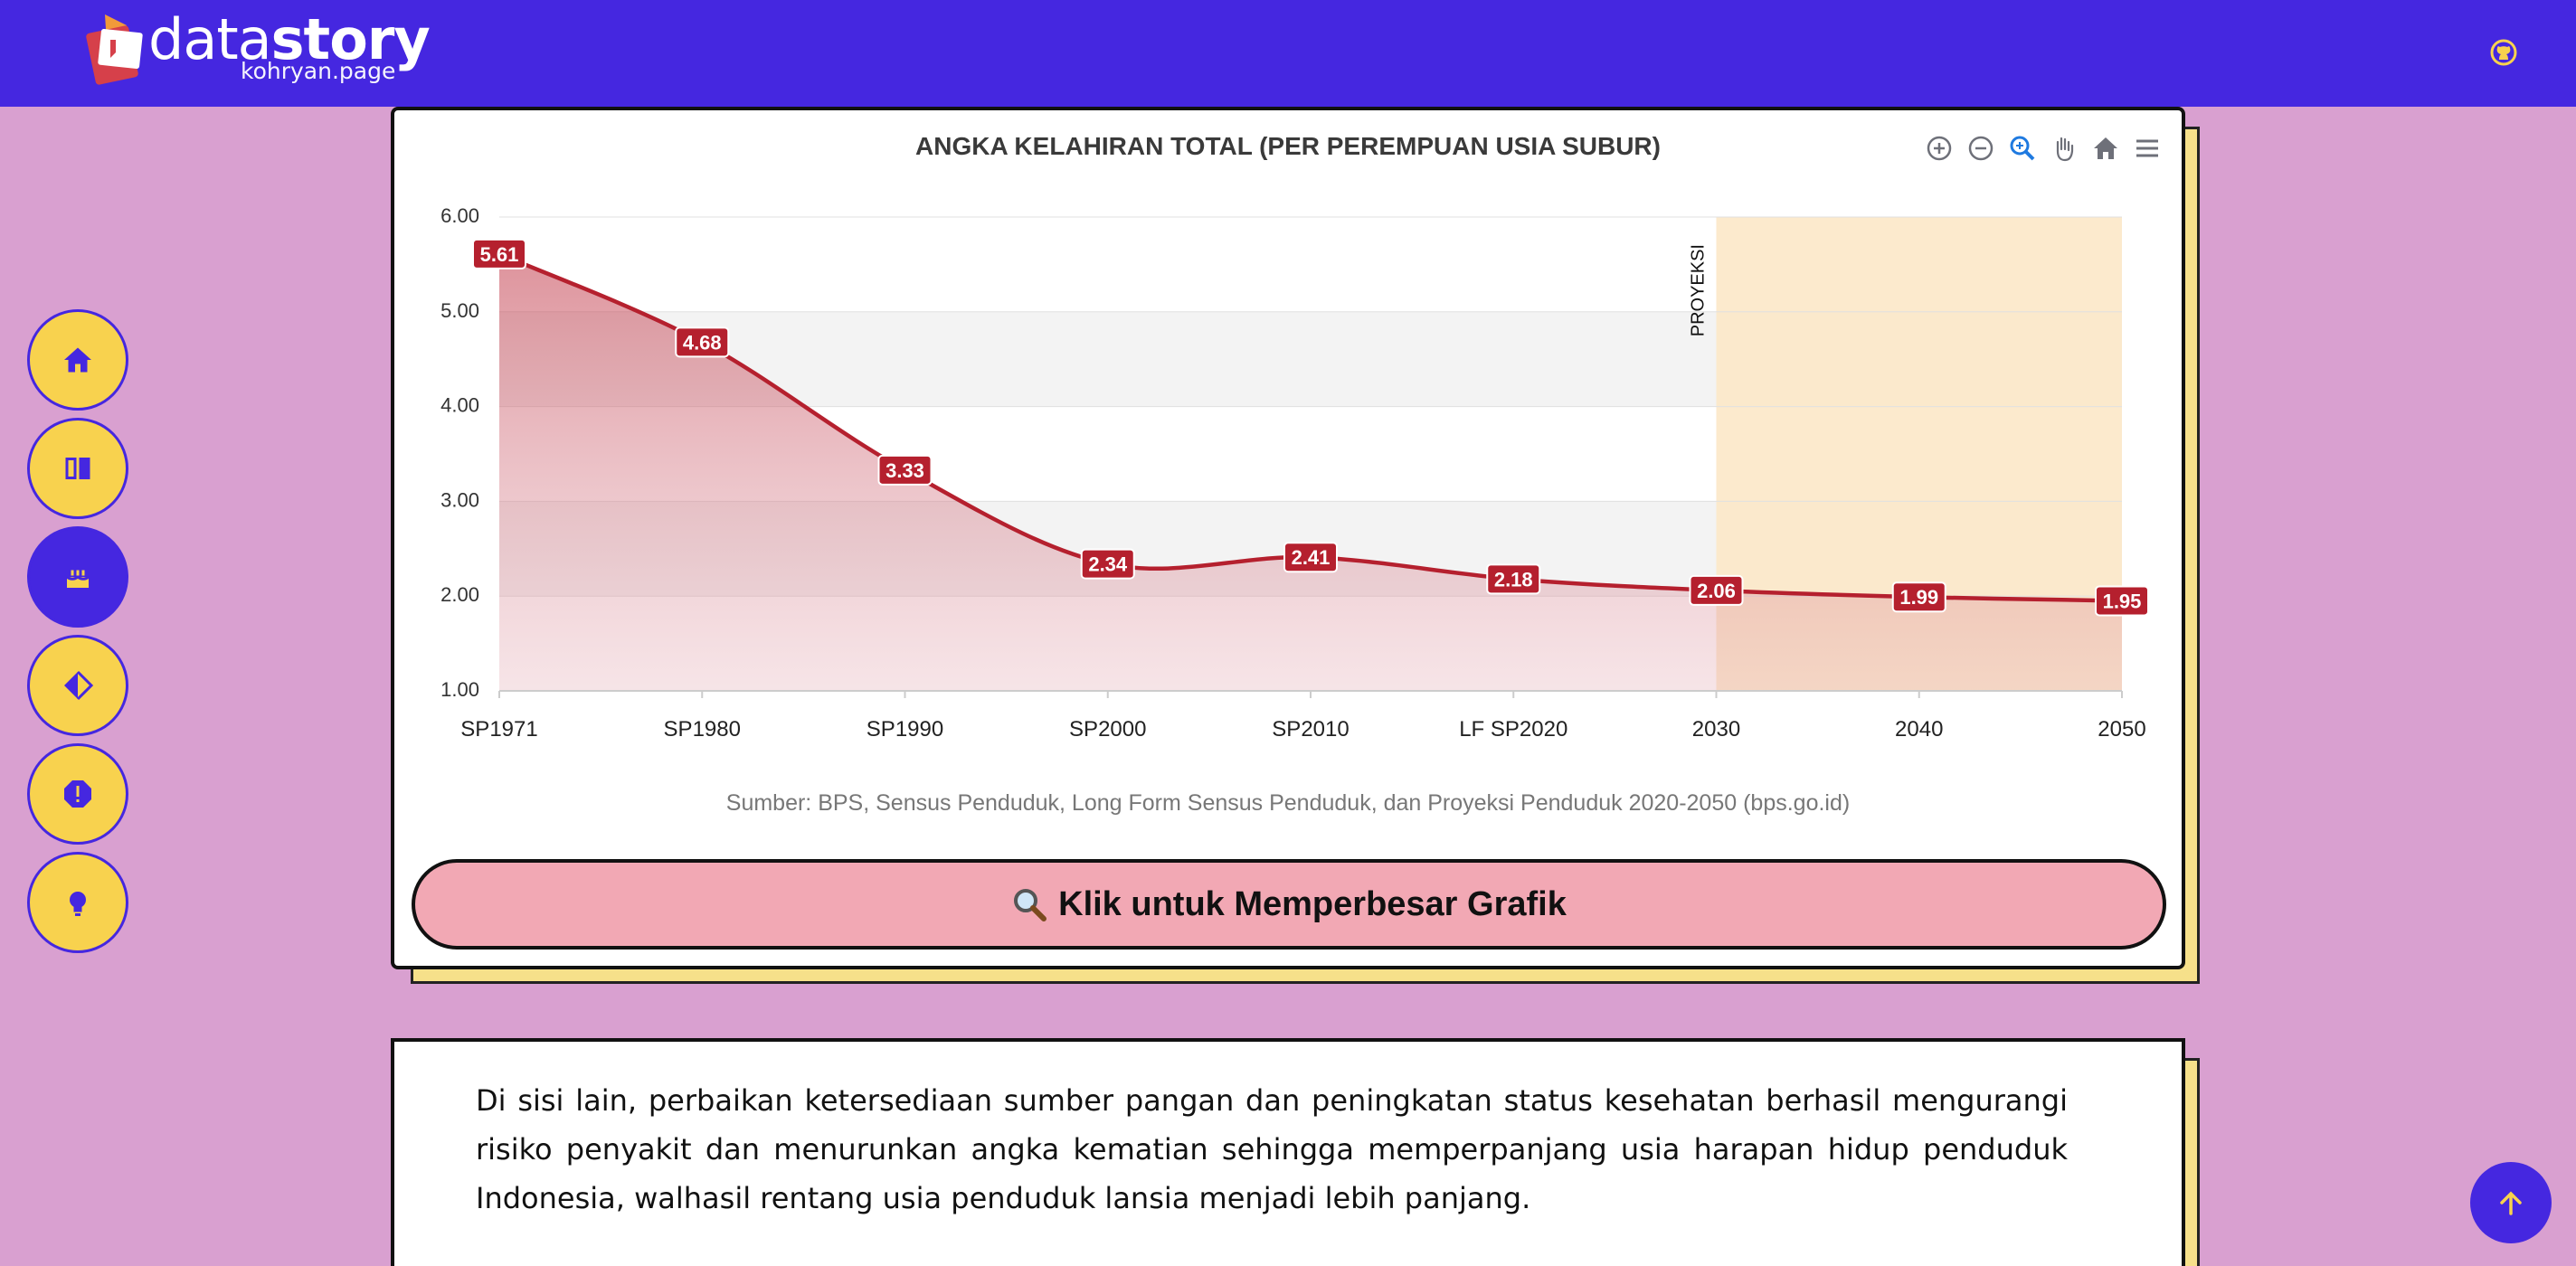 Image resolution: width=2576 pixels, height=1266 pixels. I want to click on data-label: 1.99, so click(1918, 597).